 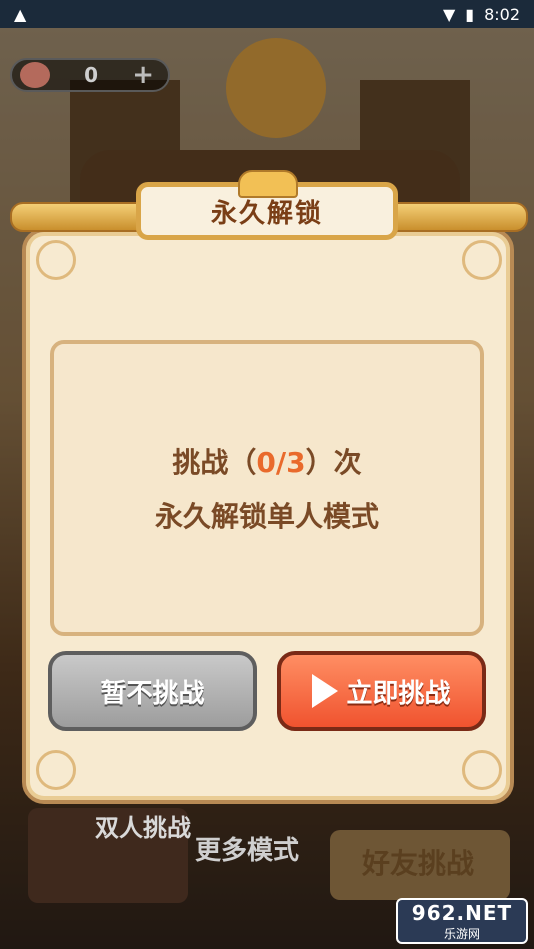 What do you see at coordinates (267, 14) in the screenshot?
I see `status-bar: ▲ ▼ ▮ 8:02` at bounding box center [267, 14].